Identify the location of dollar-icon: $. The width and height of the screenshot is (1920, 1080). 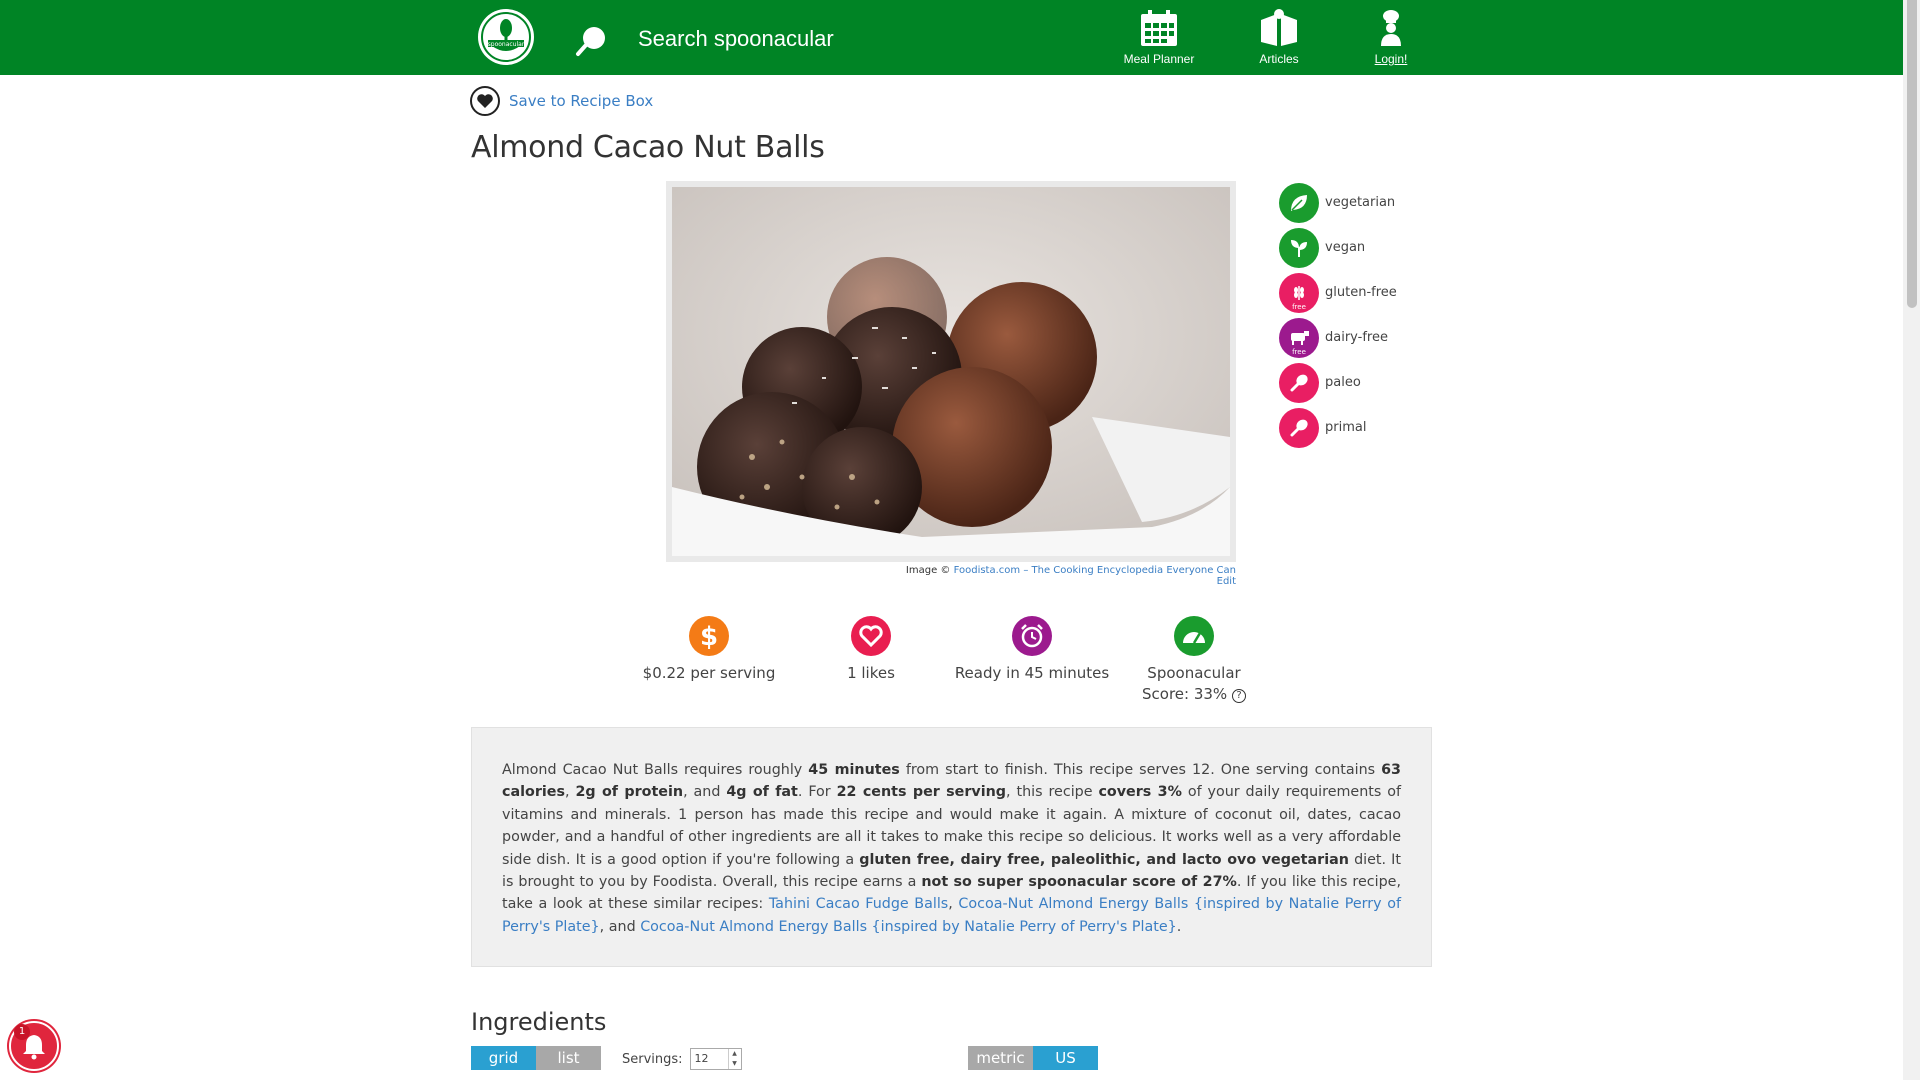
(709, 636).